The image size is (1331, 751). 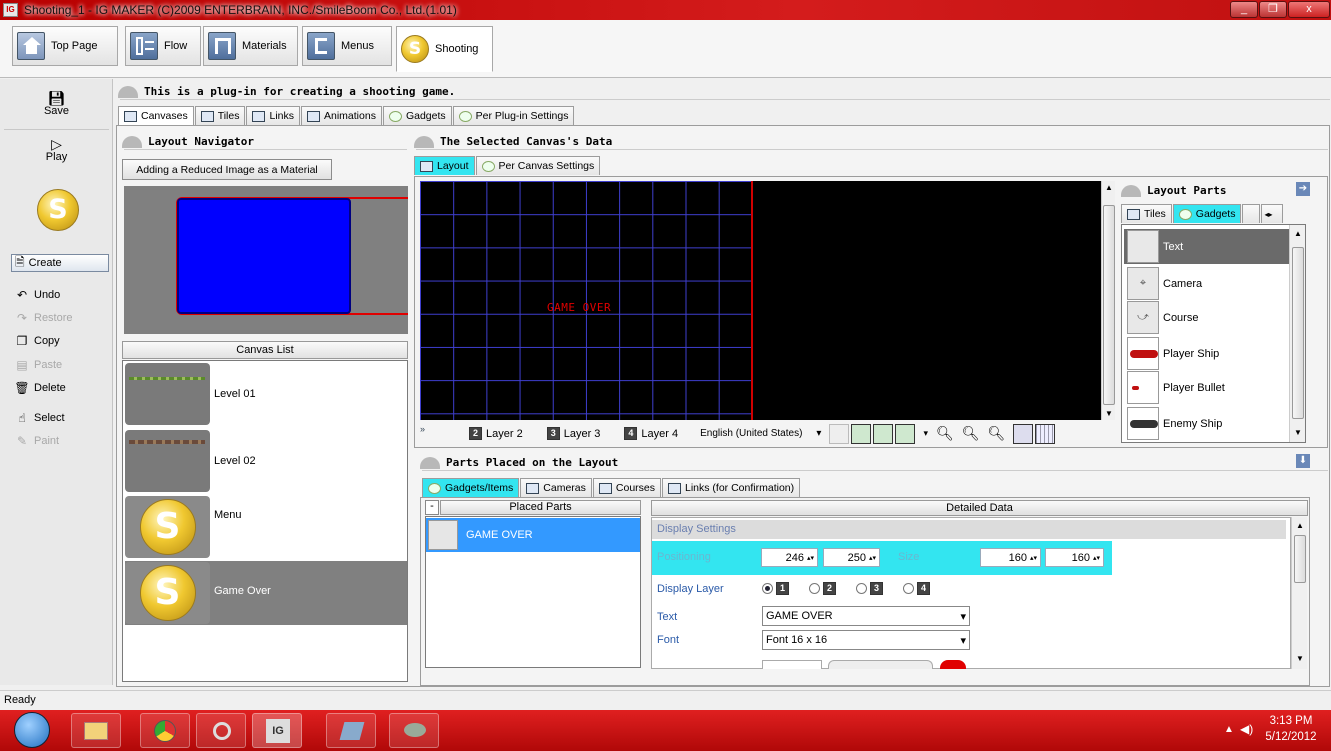 What do you see at coordinates (1303, 461) in the screenshot?
I see `arrow-down-icon: ⬇` at bounding box center [1303, 461].